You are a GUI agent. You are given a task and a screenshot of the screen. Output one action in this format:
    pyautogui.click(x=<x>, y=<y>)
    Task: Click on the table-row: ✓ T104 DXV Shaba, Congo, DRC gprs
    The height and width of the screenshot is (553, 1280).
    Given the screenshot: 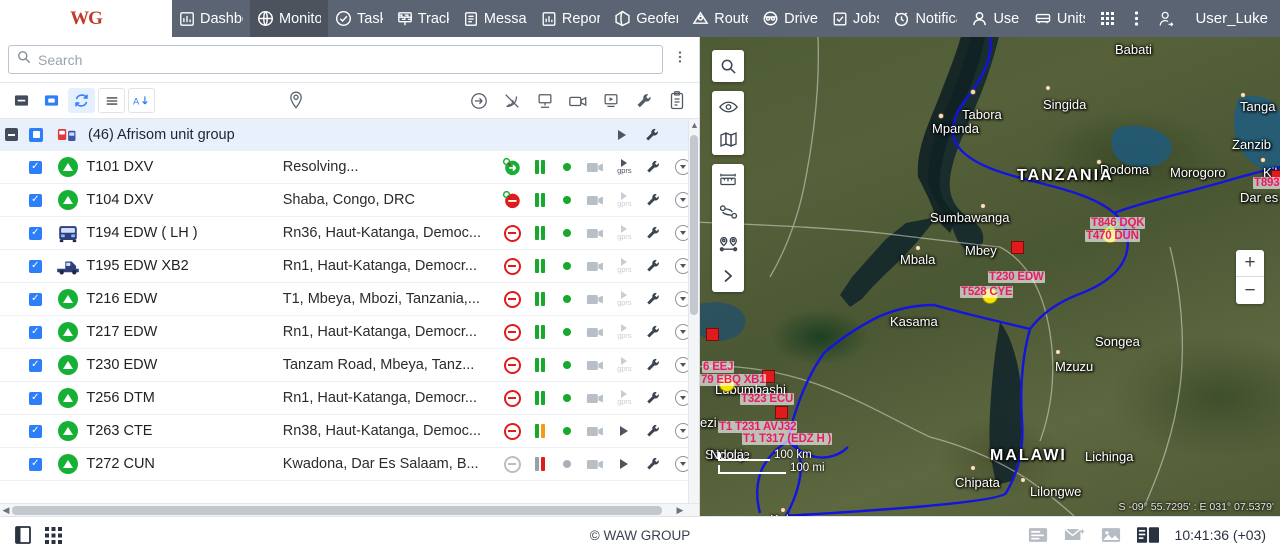 What is the action you would take?
    pyautogui.click(x=349, y=200)
    